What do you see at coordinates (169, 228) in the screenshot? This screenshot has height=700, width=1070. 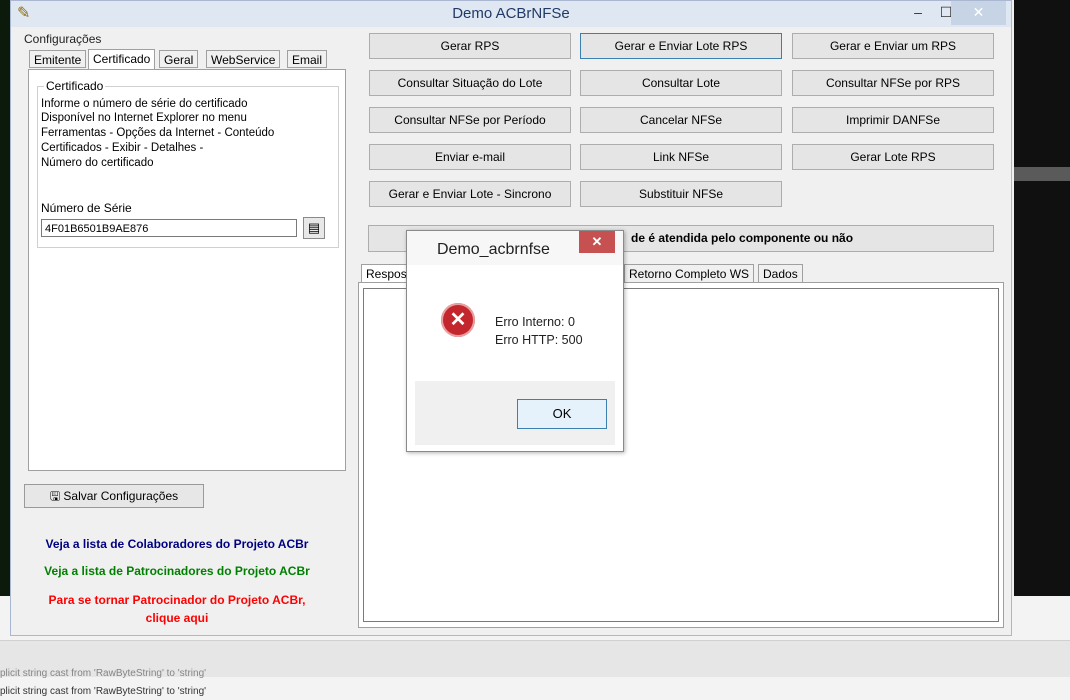 I see `serial-number-input: 4F01B6501B9AE876` at bounding box center [169, 228].